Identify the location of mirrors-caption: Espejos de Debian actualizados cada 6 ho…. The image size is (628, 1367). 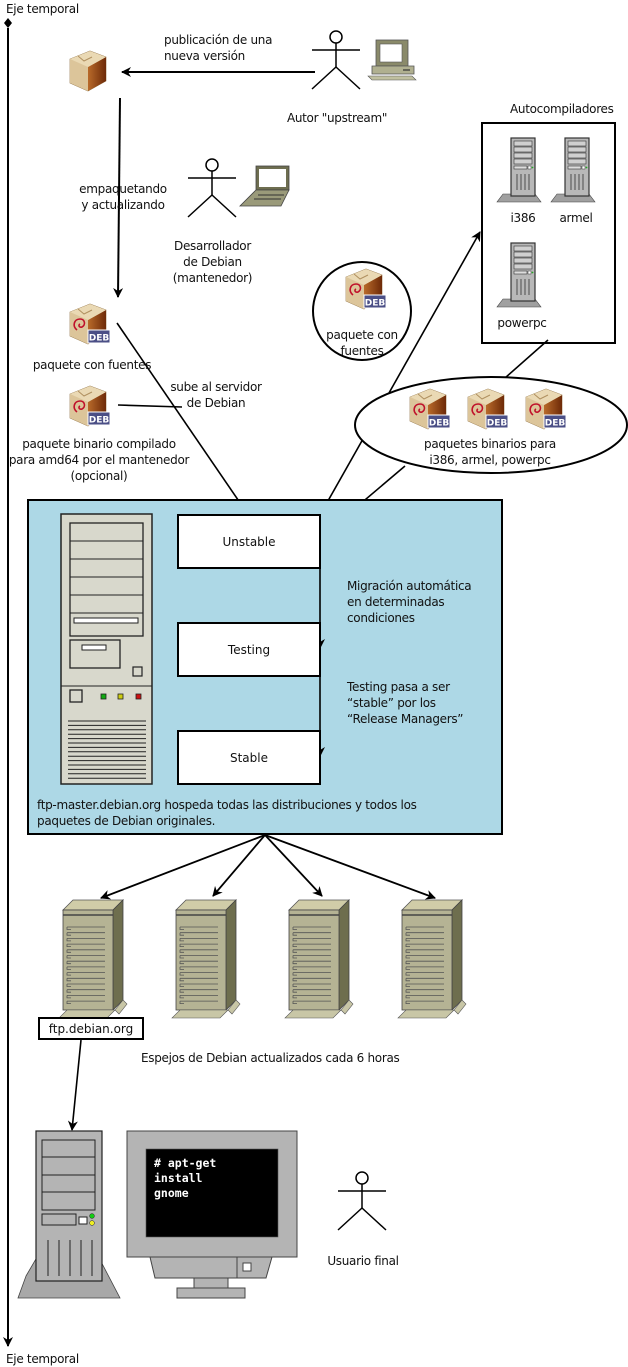
(270, 1058).